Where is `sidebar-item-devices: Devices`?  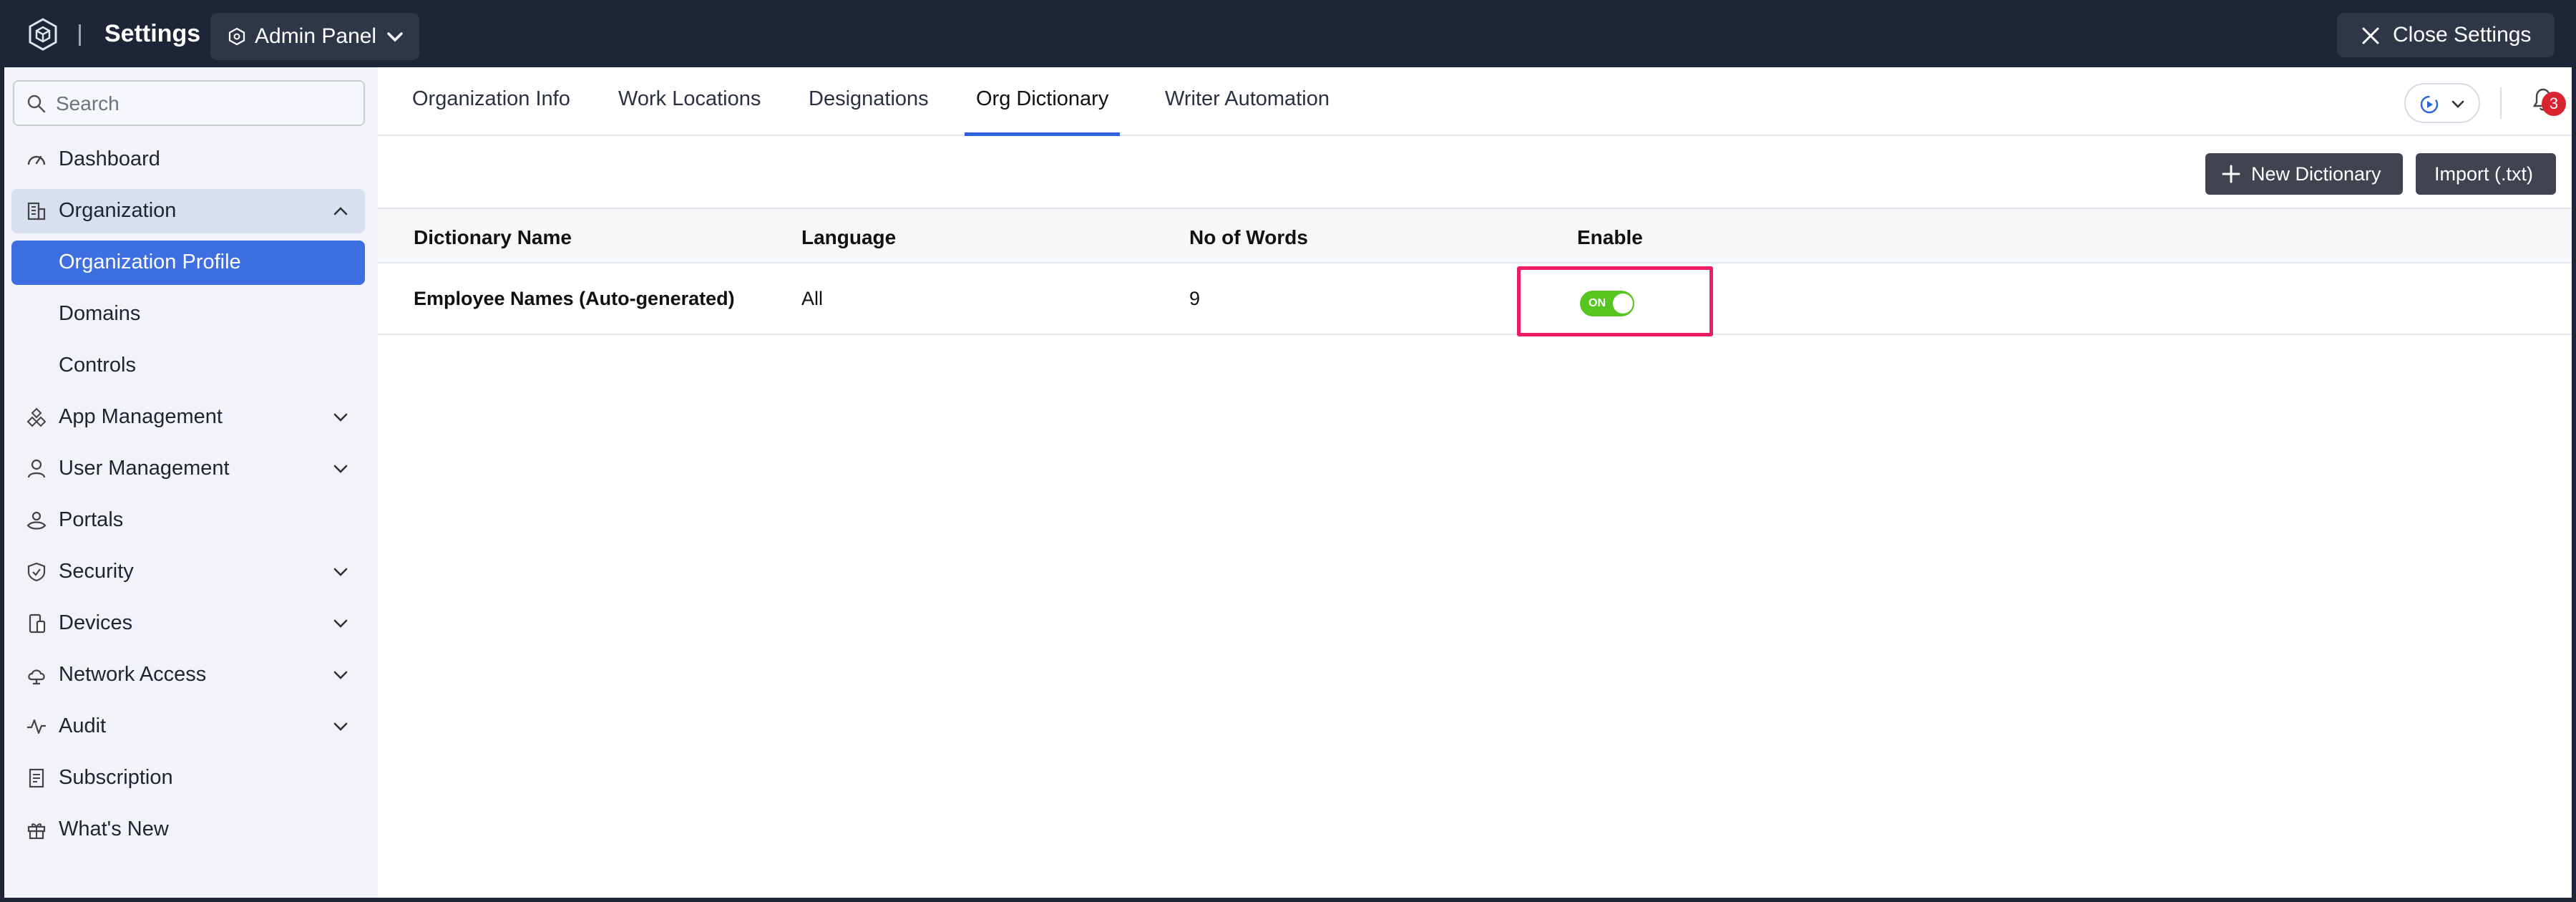
sidebar-item-devices: Devices is located at coordinates (188, 623).